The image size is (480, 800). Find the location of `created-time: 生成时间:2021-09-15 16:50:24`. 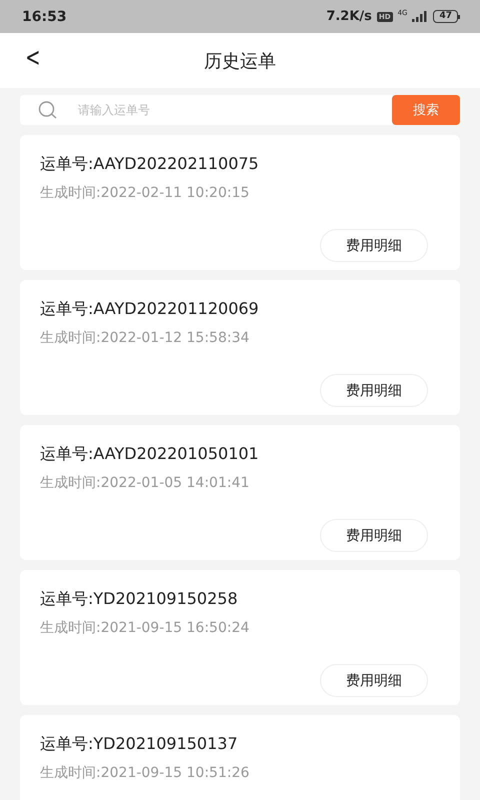

created-time: 生成时间:2021-09-15 16:50:24 is located at coordinates (145, 628).